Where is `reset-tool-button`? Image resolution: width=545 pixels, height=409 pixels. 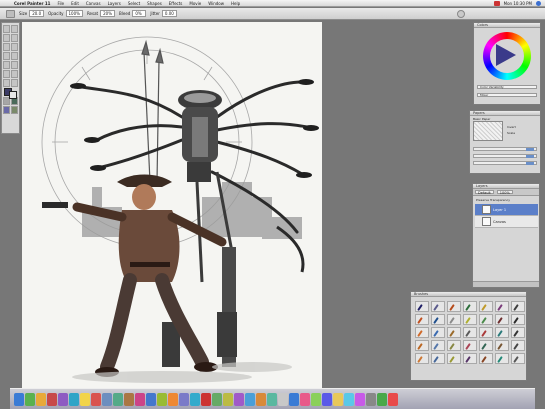 reset-tool-button is located at coordinates (461, 14).